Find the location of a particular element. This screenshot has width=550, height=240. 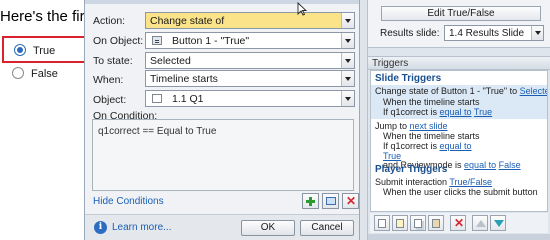

ok-button: OK is located at coordinates (268, 228).